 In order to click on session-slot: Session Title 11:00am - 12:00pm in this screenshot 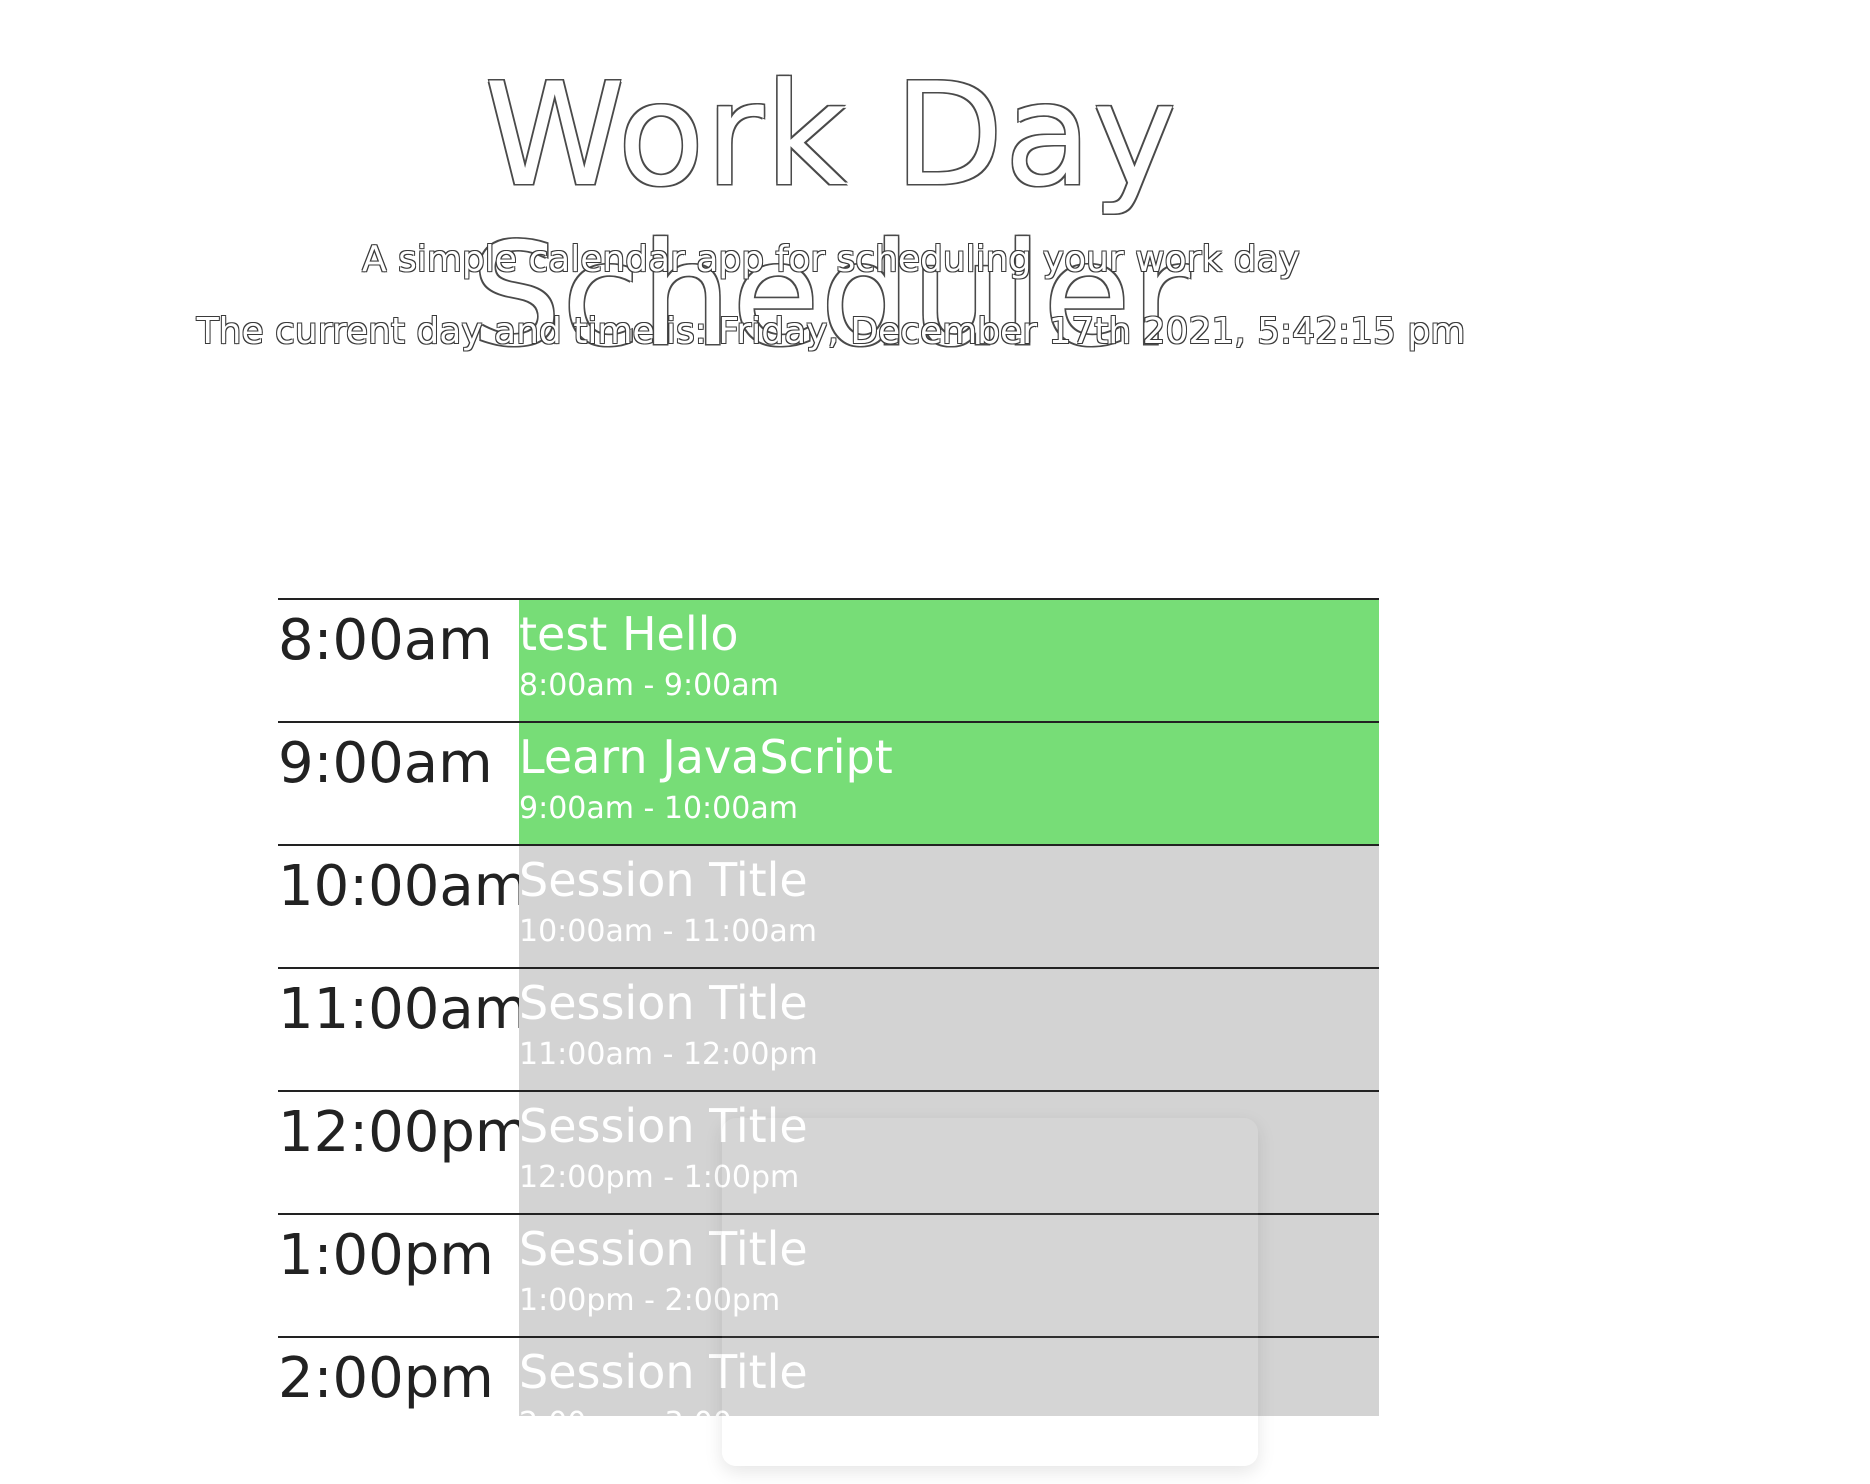, I will do `click(949, 1029)`.